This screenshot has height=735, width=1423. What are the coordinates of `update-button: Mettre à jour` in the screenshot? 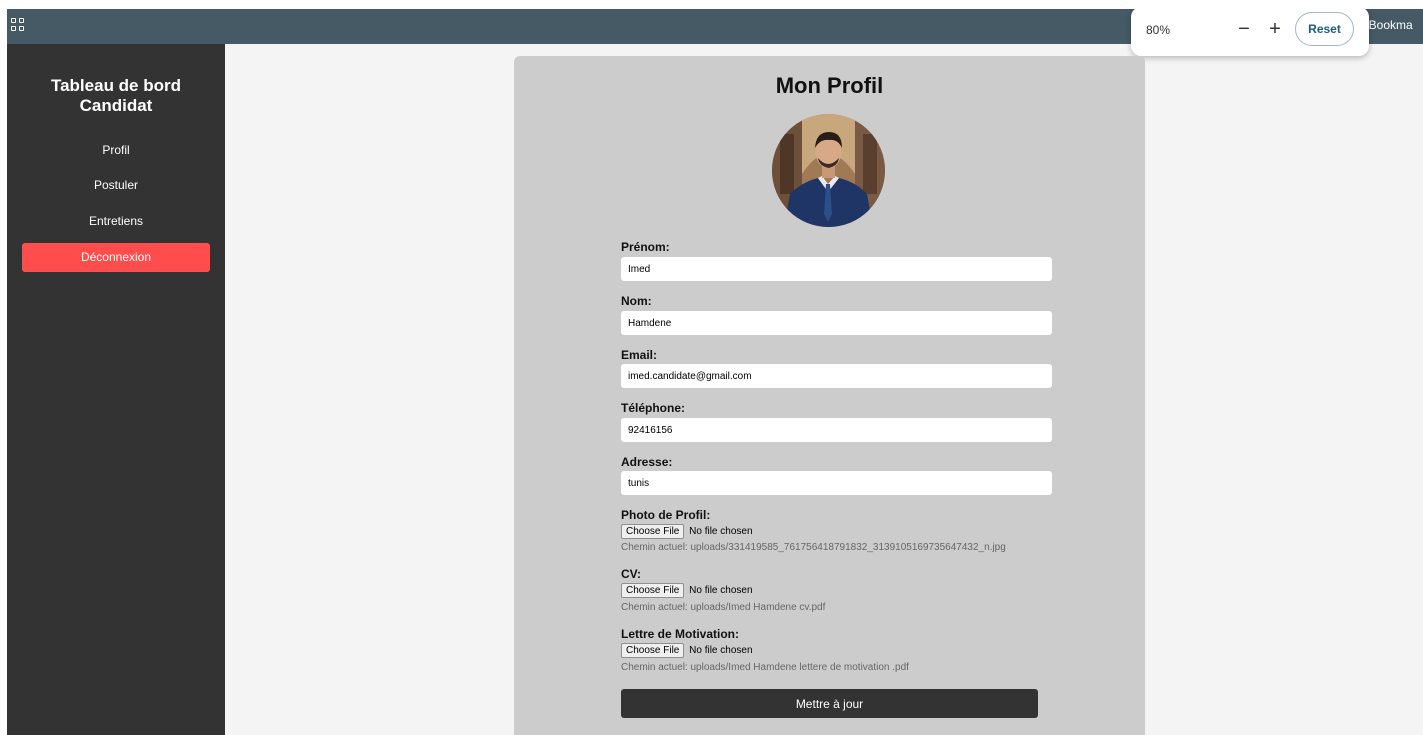 It's located at (829, 703).